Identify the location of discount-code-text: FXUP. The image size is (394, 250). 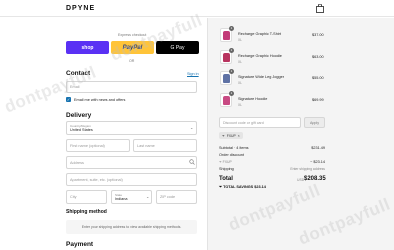
(227, 162).